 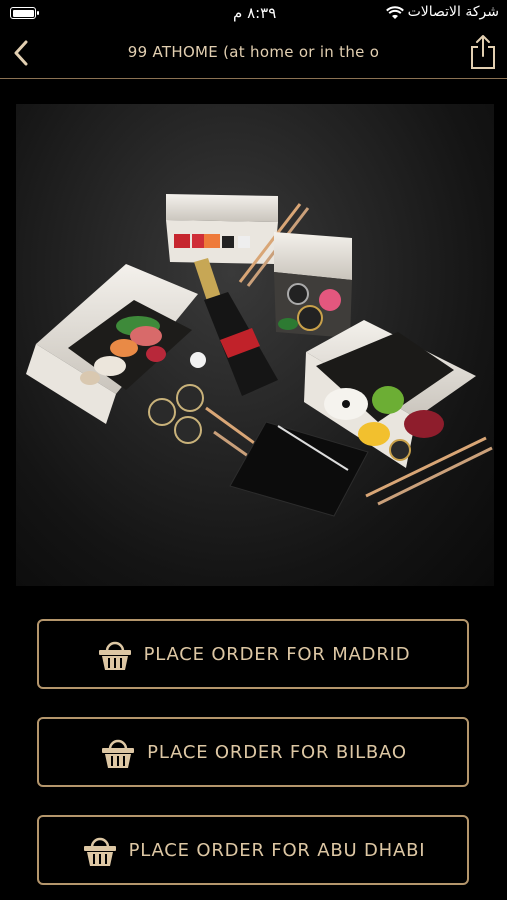 I want to click on share-icon, so click(x=483, y=52).